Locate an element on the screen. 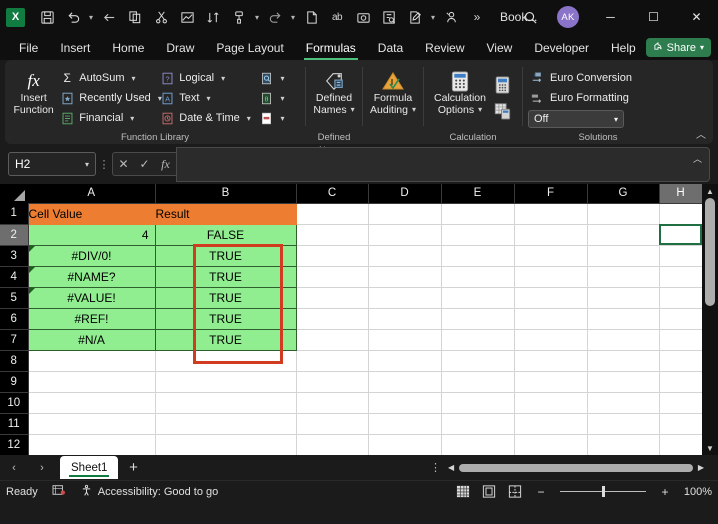  tab-insert: Insert is located at coordinates (75, 49).